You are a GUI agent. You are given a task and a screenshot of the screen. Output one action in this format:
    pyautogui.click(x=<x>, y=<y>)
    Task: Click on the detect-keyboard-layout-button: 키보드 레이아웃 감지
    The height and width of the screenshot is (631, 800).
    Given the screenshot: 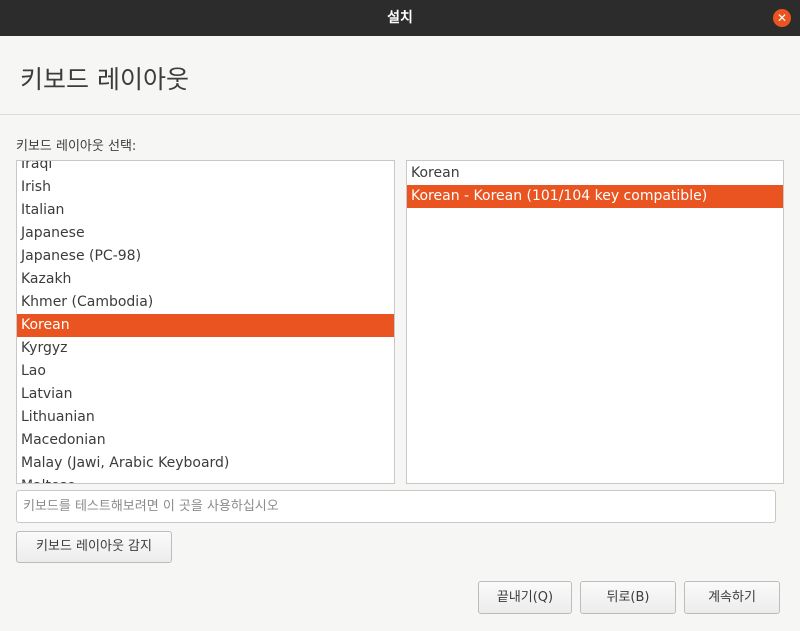 What is the action you would take?
    pyautogui.click(x=94, y=547)
    